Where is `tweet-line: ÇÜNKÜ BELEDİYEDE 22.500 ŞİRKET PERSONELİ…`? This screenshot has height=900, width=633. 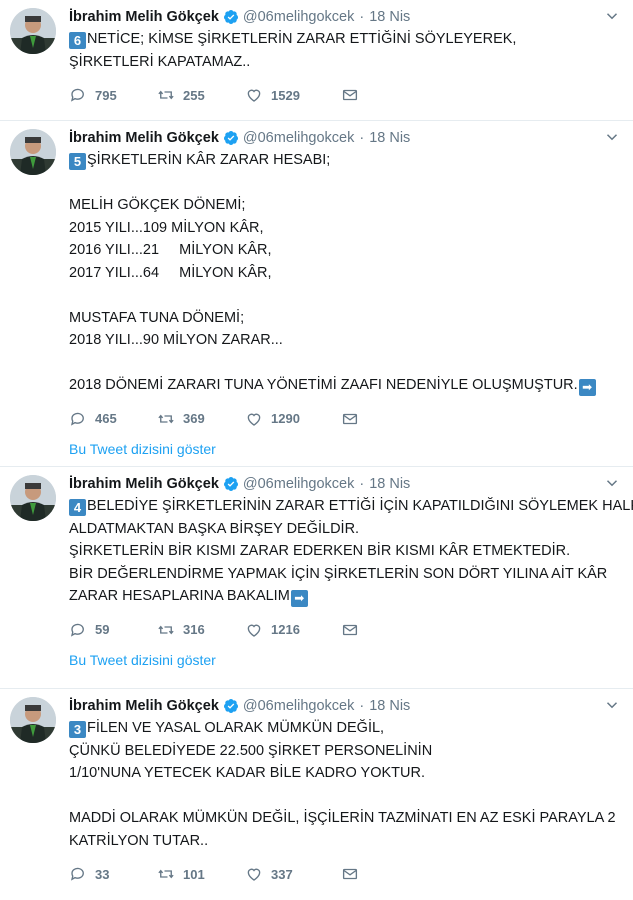 tweet-line: ÇÜNKÜ BELEDİYEDE 22.500 ŞİRKET PERSONELİ… is located at coordinates (251, 750).